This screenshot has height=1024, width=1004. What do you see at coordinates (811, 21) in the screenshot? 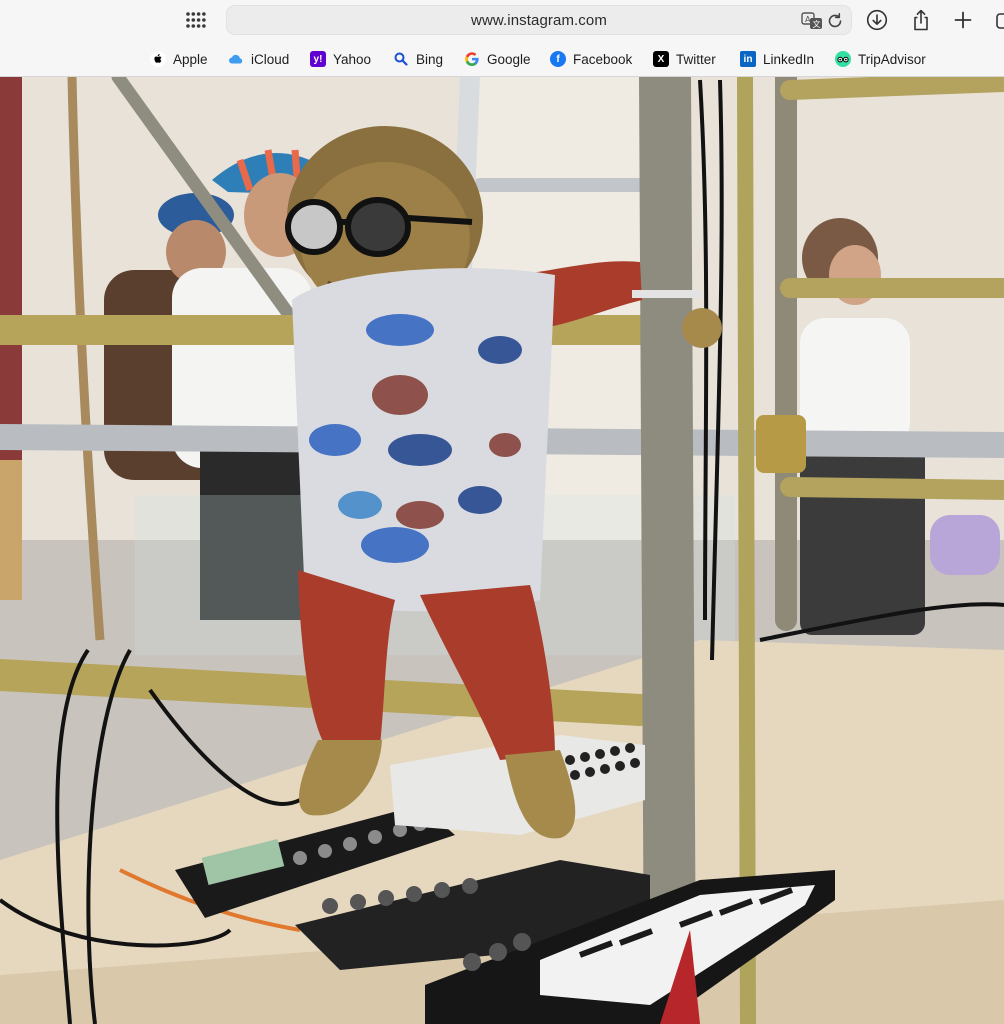
I see `translate-icon: A 文` at bounding box center [811, 21].